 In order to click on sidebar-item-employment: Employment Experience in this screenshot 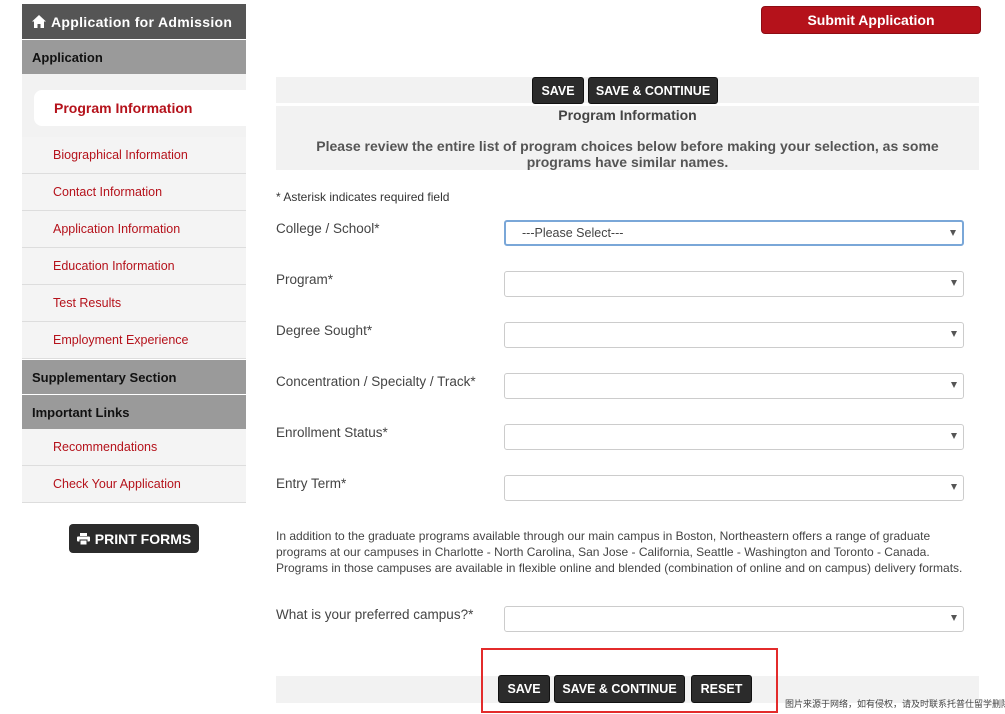, I will do `click(134, 340)`.